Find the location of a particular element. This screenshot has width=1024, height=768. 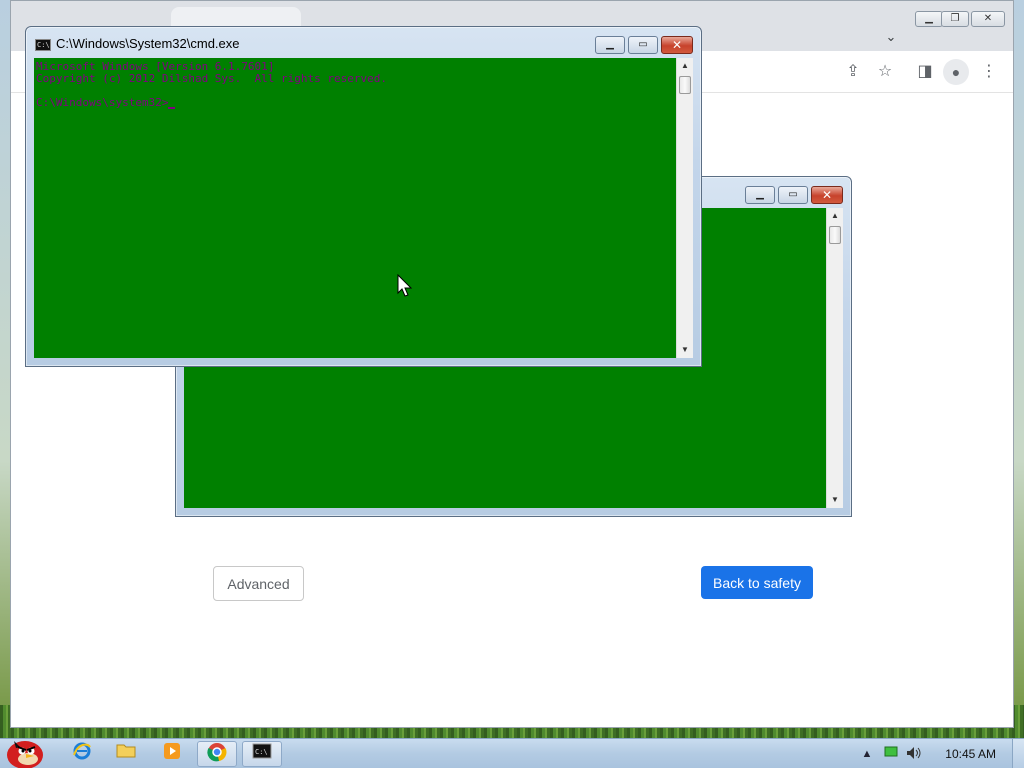

media-player-icon is located at coordinates (172, 754).